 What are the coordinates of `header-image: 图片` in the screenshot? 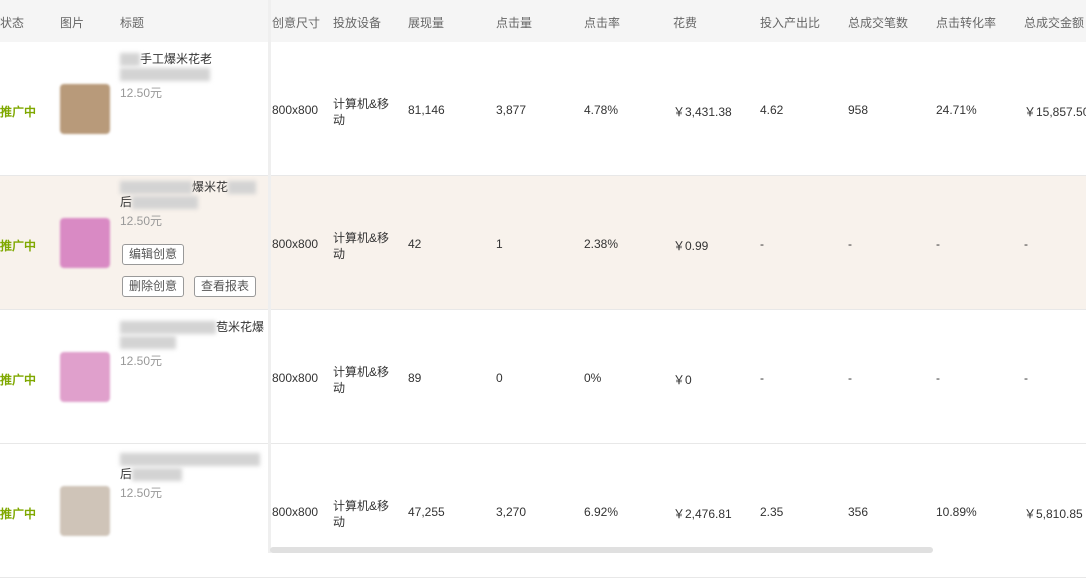 It's located at (72, 23).